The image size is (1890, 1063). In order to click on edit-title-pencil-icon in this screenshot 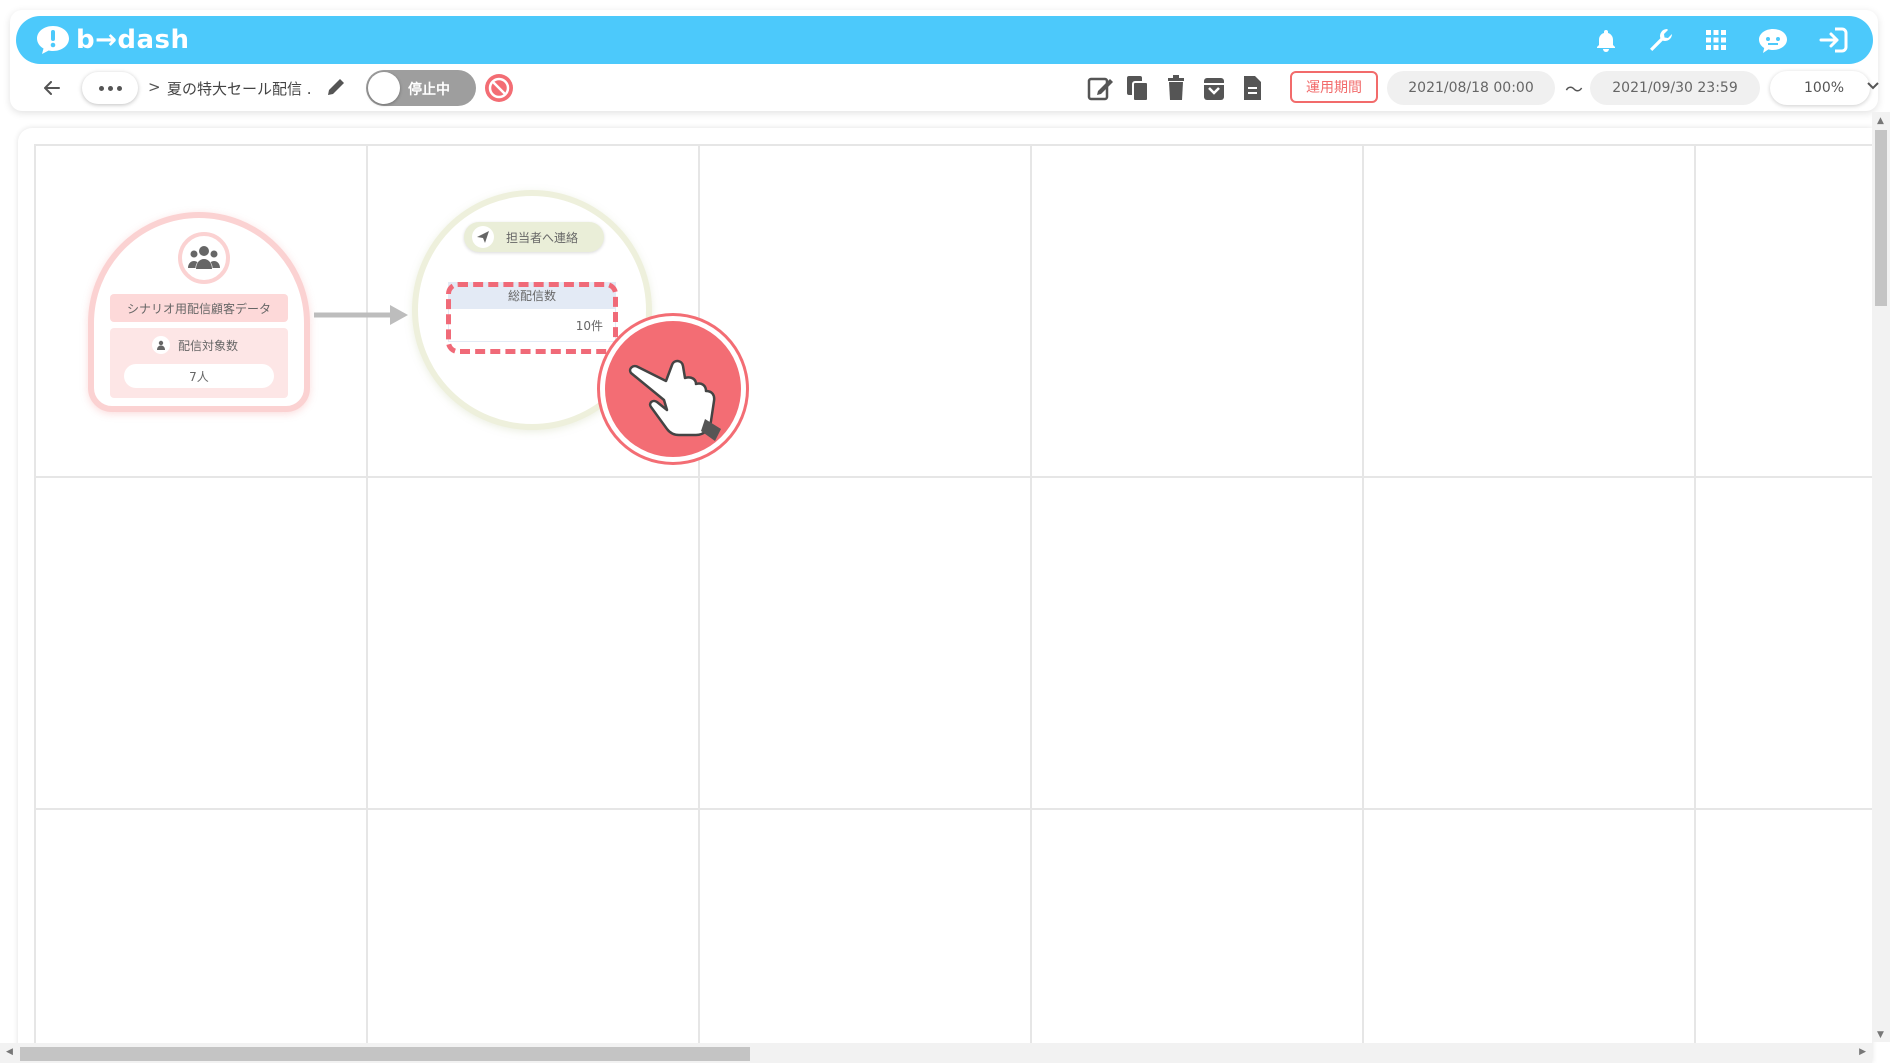, I will do `click(336, 87)`.